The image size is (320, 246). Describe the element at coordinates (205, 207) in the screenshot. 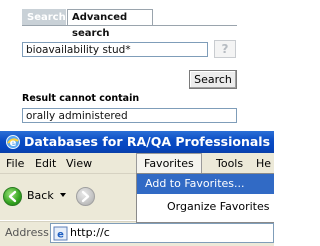

I see `organize-favorites-item: Organize Favorites` at that location.